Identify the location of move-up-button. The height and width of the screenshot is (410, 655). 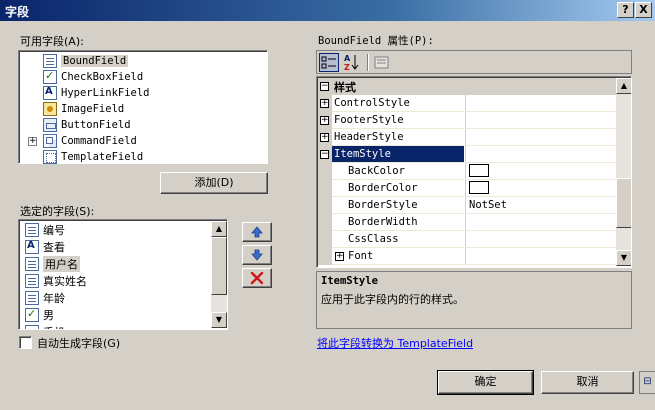
(257, 232).